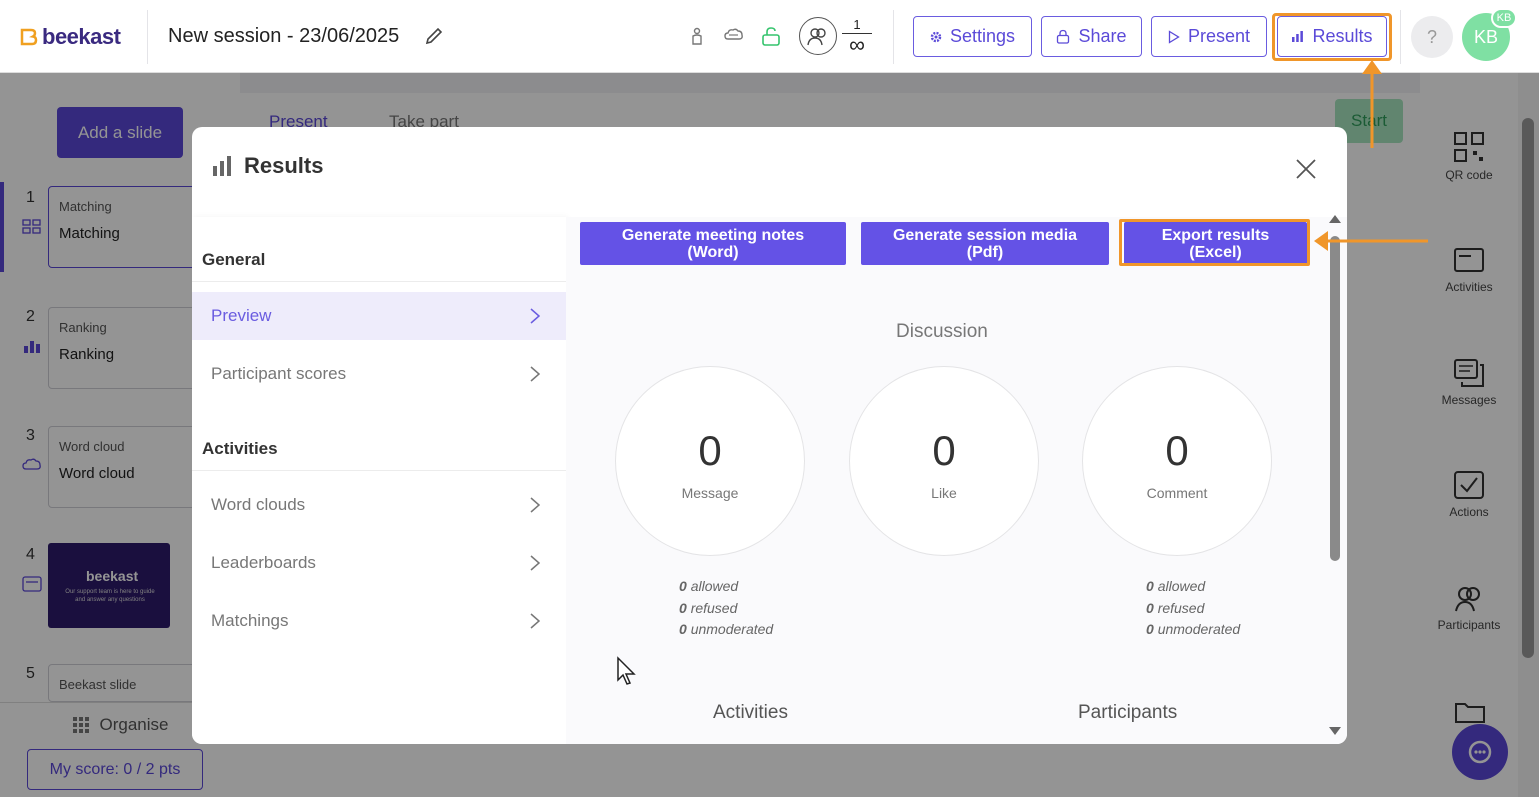  What do you see at coordinates (379, 505) in the screenshot?
I see `nav-item-word-clouds: Word clouds` at bounding box center [379, 505].